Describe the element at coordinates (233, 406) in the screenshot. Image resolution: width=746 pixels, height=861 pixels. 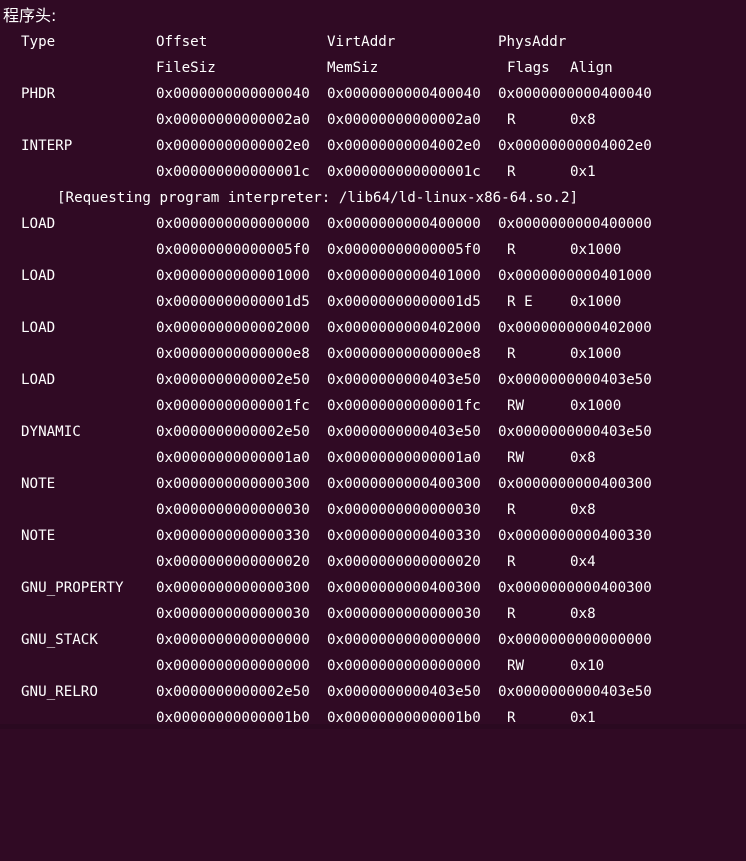
I see `segment-filesiz: 0x00000000000001fc` at that location.